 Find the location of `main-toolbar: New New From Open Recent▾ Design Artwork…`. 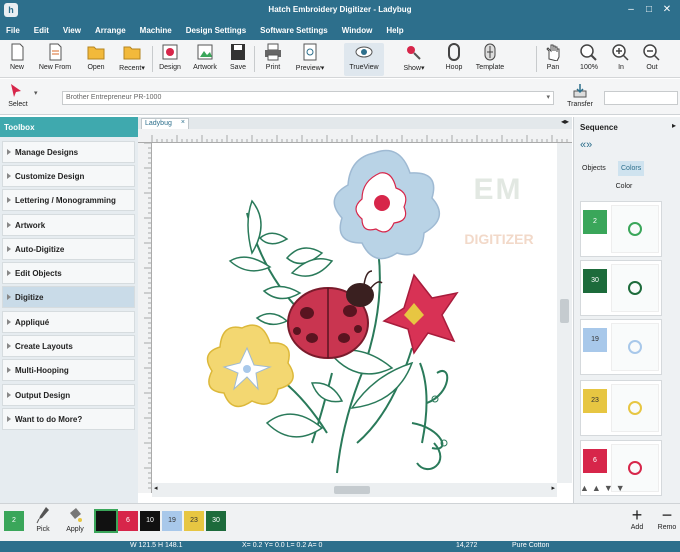

main-toolbar: New New From Open Recent▾ Design Artwork… is located at coordinates (340, 59).